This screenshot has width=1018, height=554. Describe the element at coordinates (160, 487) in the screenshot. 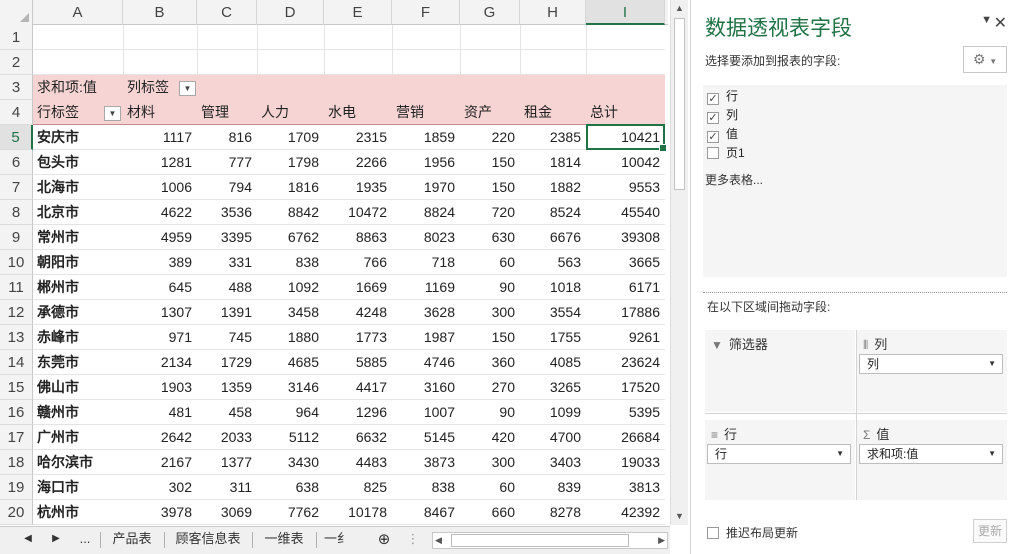

I see `value-cell: 302` at that location.